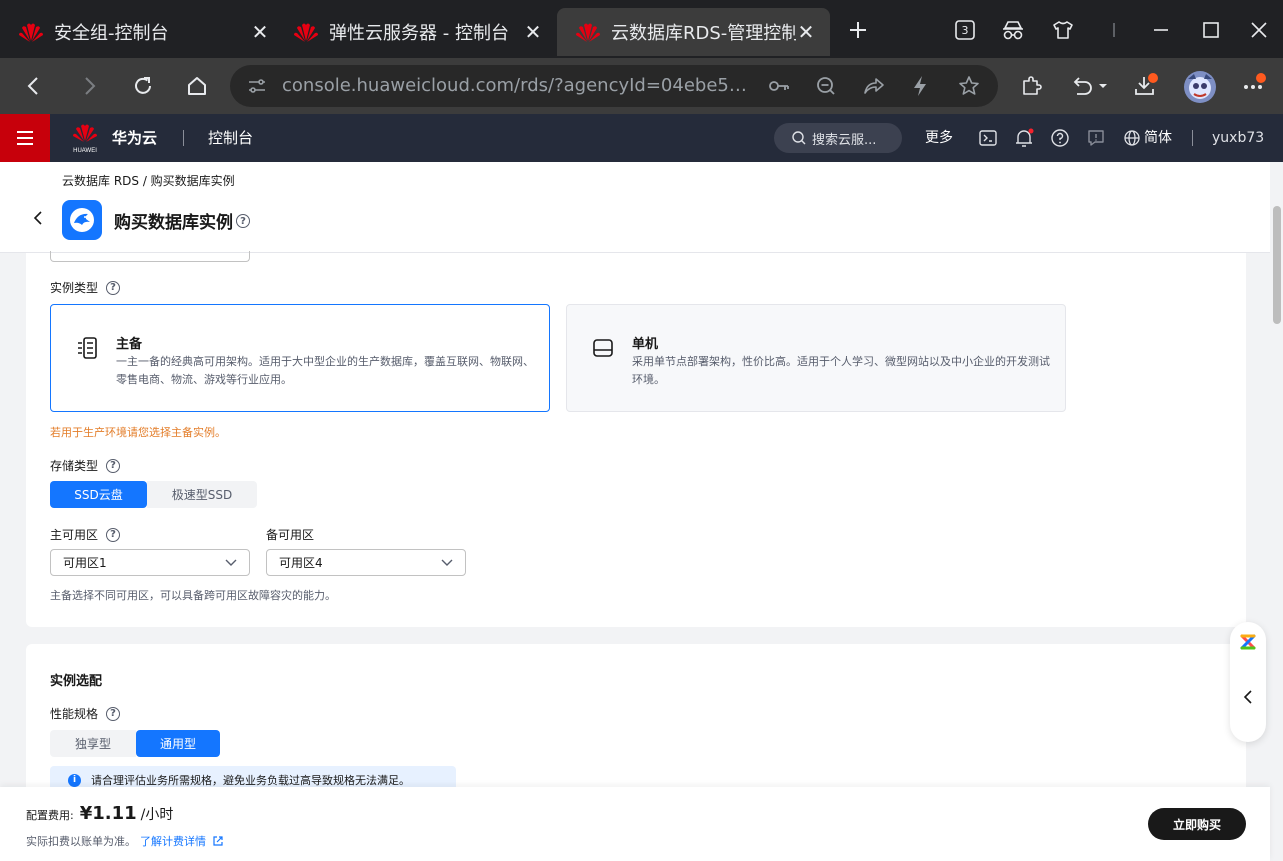 The height and width of the screenshot is (861, 1283). Describe the element at coordinates (969, 86) in the screenshot. I see `bookmark-star-icon` at that location.